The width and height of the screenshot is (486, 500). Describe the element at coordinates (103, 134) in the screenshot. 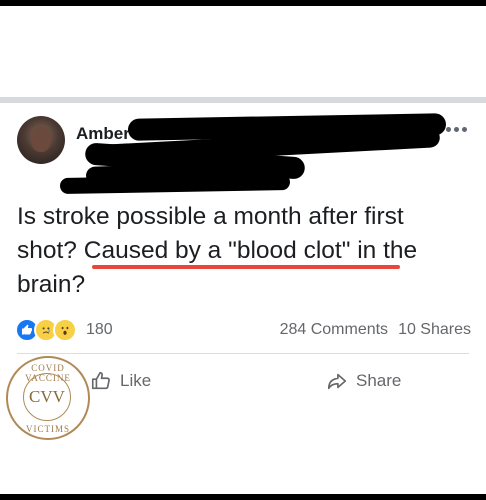

I see `author-name: Amber` at that location.